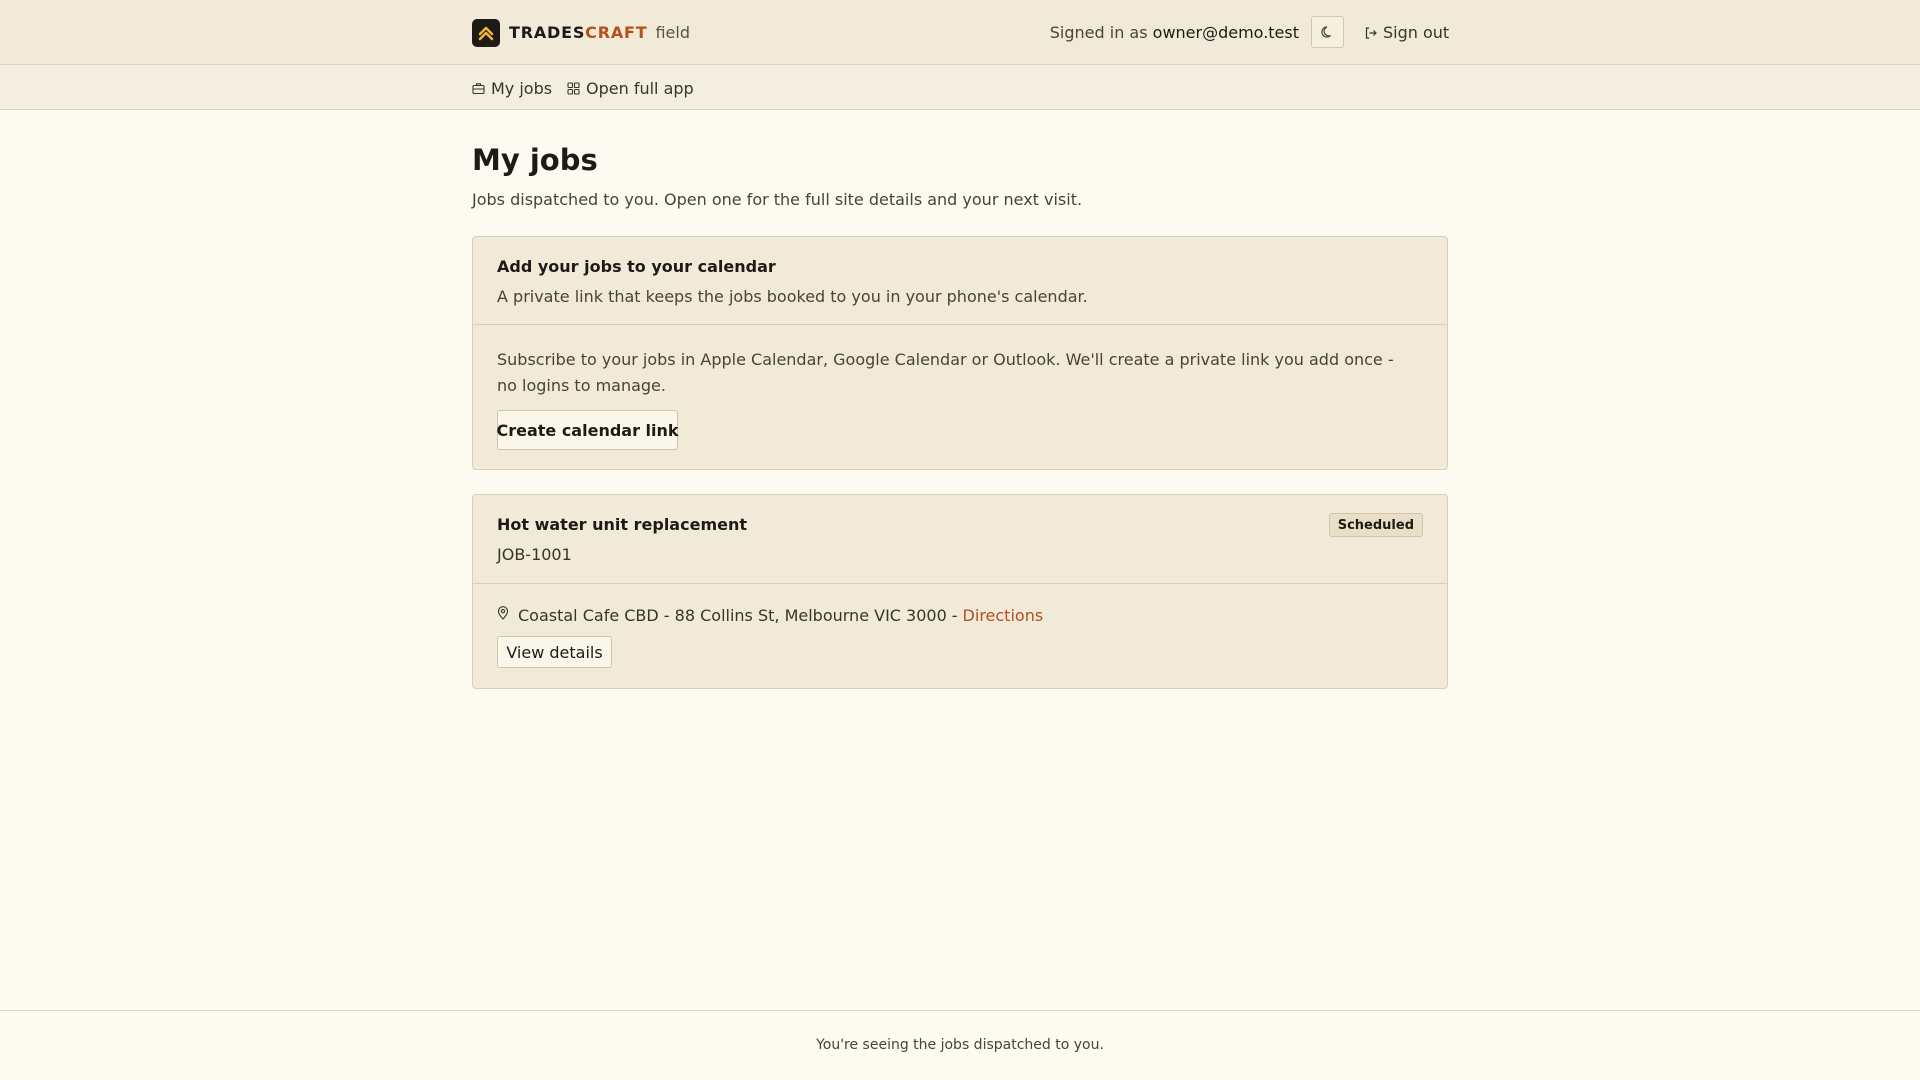 The width and height of the screenshot is (1920, 1080). I want to click on brand: TRADES CRAFT field, so click(581, 32).